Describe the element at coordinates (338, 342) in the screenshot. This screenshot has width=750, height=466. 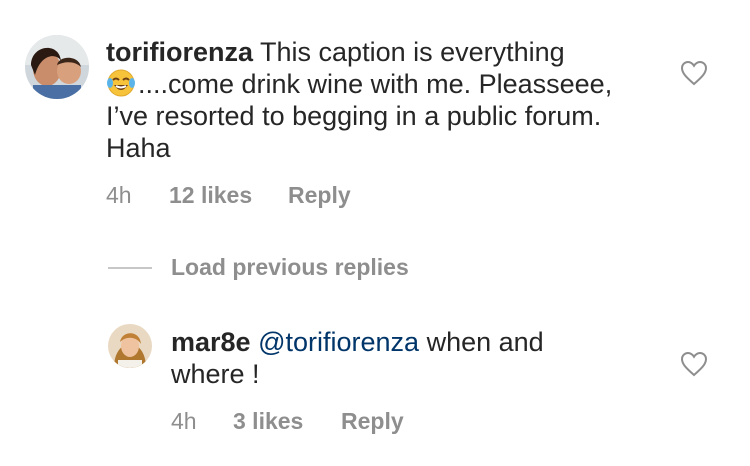
I see `mention-link: @torifiorenza` at that location.